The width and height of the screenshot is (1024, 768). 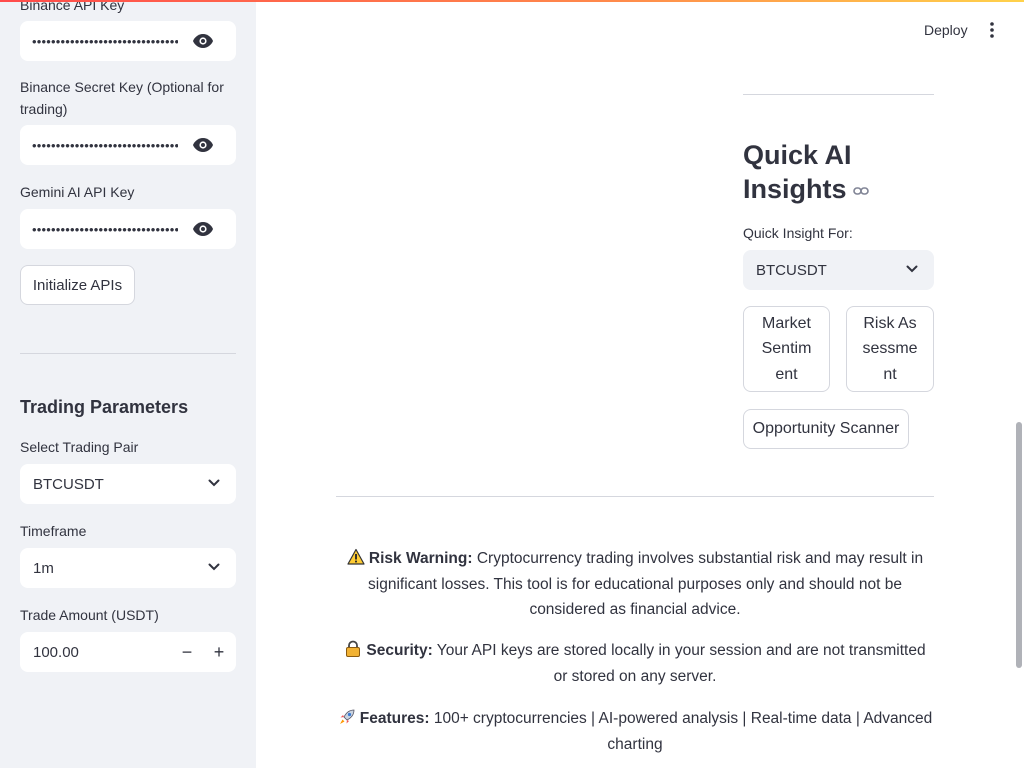 I want to click on trading-pair-label: Select Trading Pair, so click(x=79, y=447).